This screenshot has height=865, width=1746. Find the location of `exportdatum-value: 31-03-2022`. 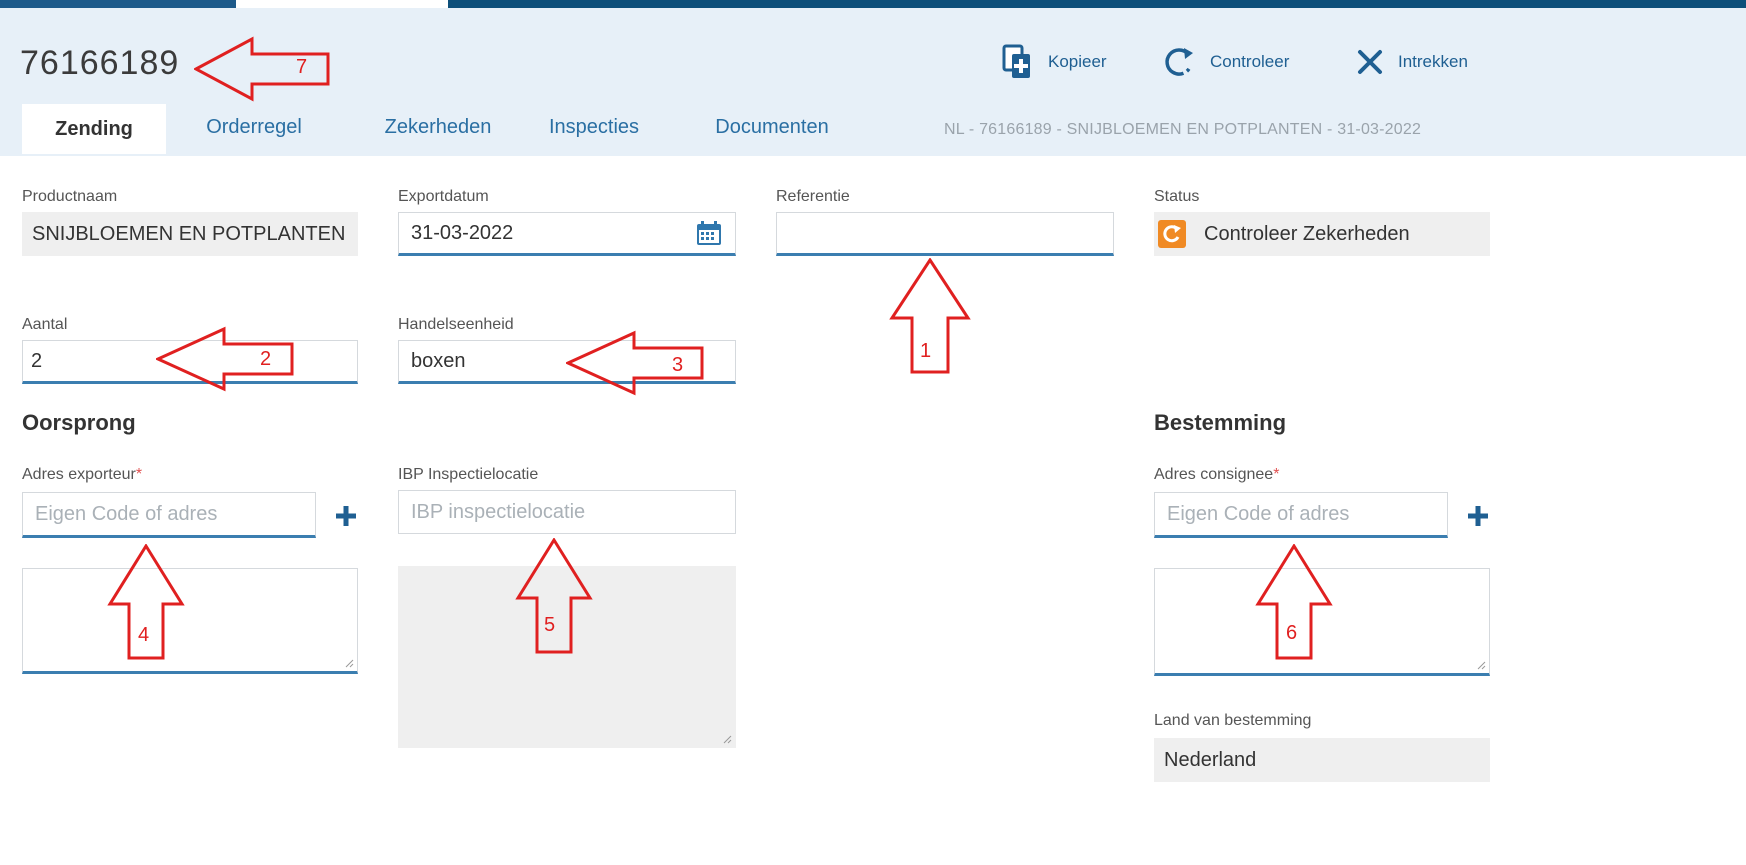

exportdatum-value: 31-03-2022 is located at coordinates (462, 232).